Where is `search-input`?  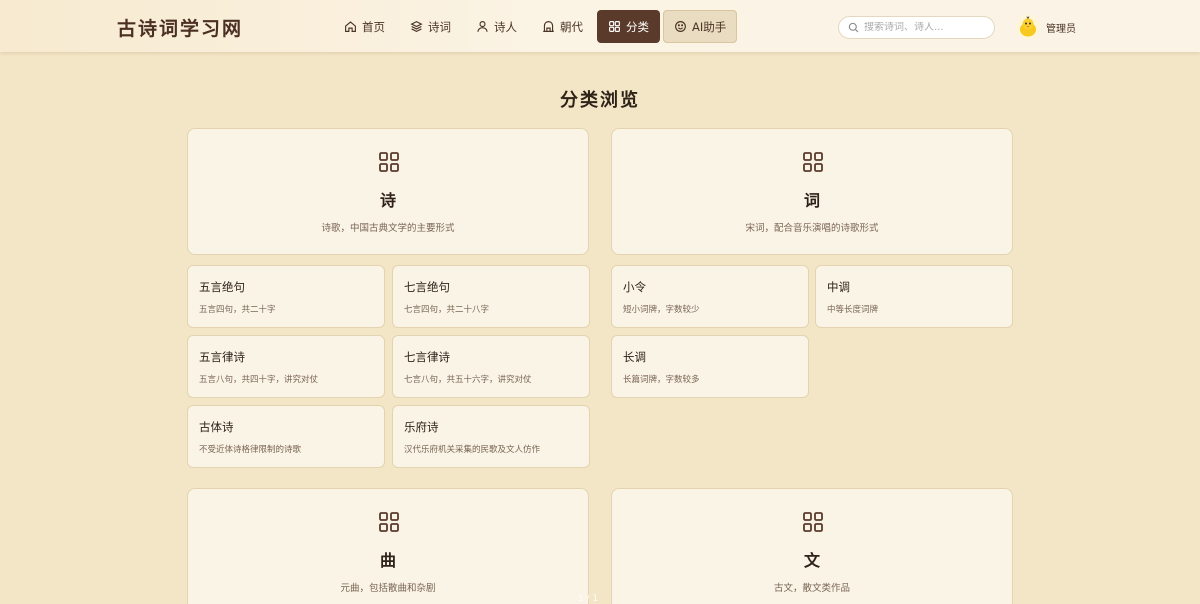 search-input is located at coordinates (924, 27).